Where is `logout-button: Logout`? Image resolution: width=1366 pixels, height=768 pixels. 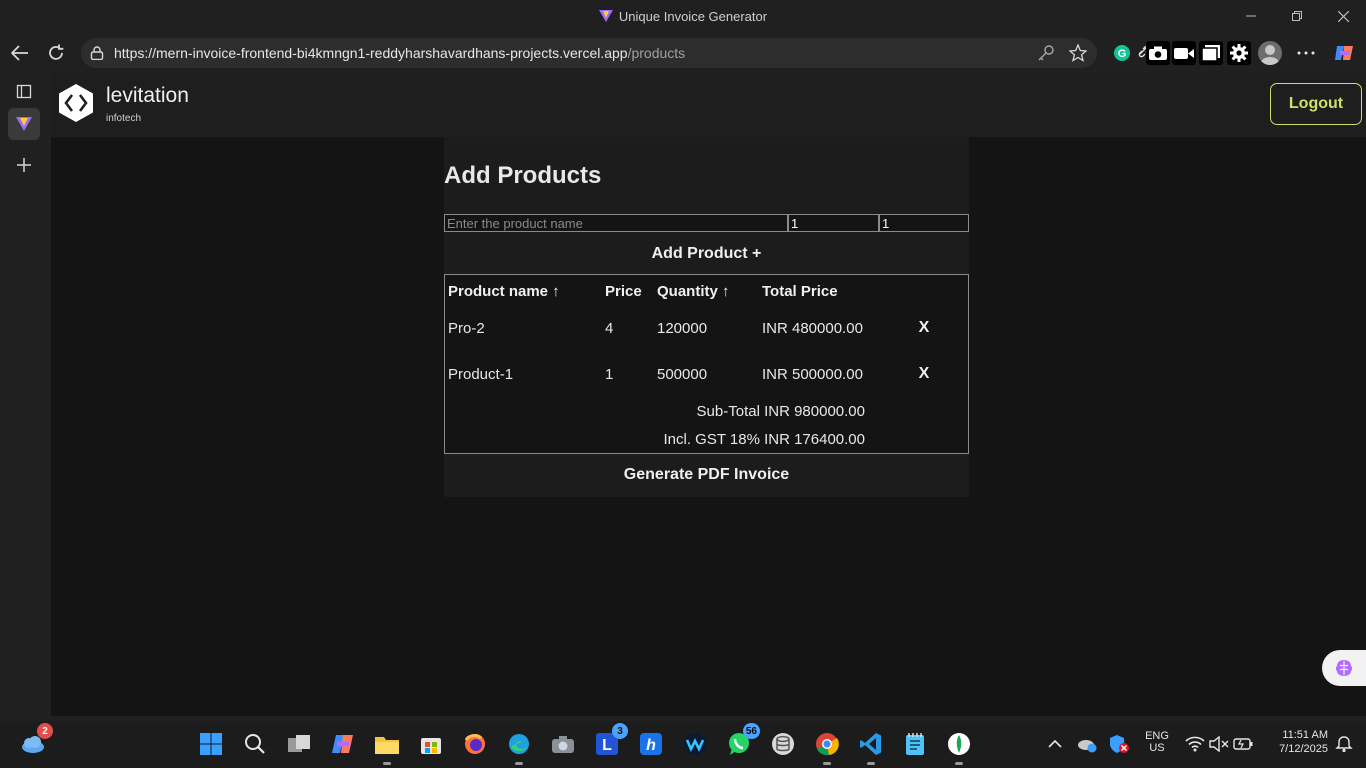
logout-button: Logout is located at coordinates (1316, 104).